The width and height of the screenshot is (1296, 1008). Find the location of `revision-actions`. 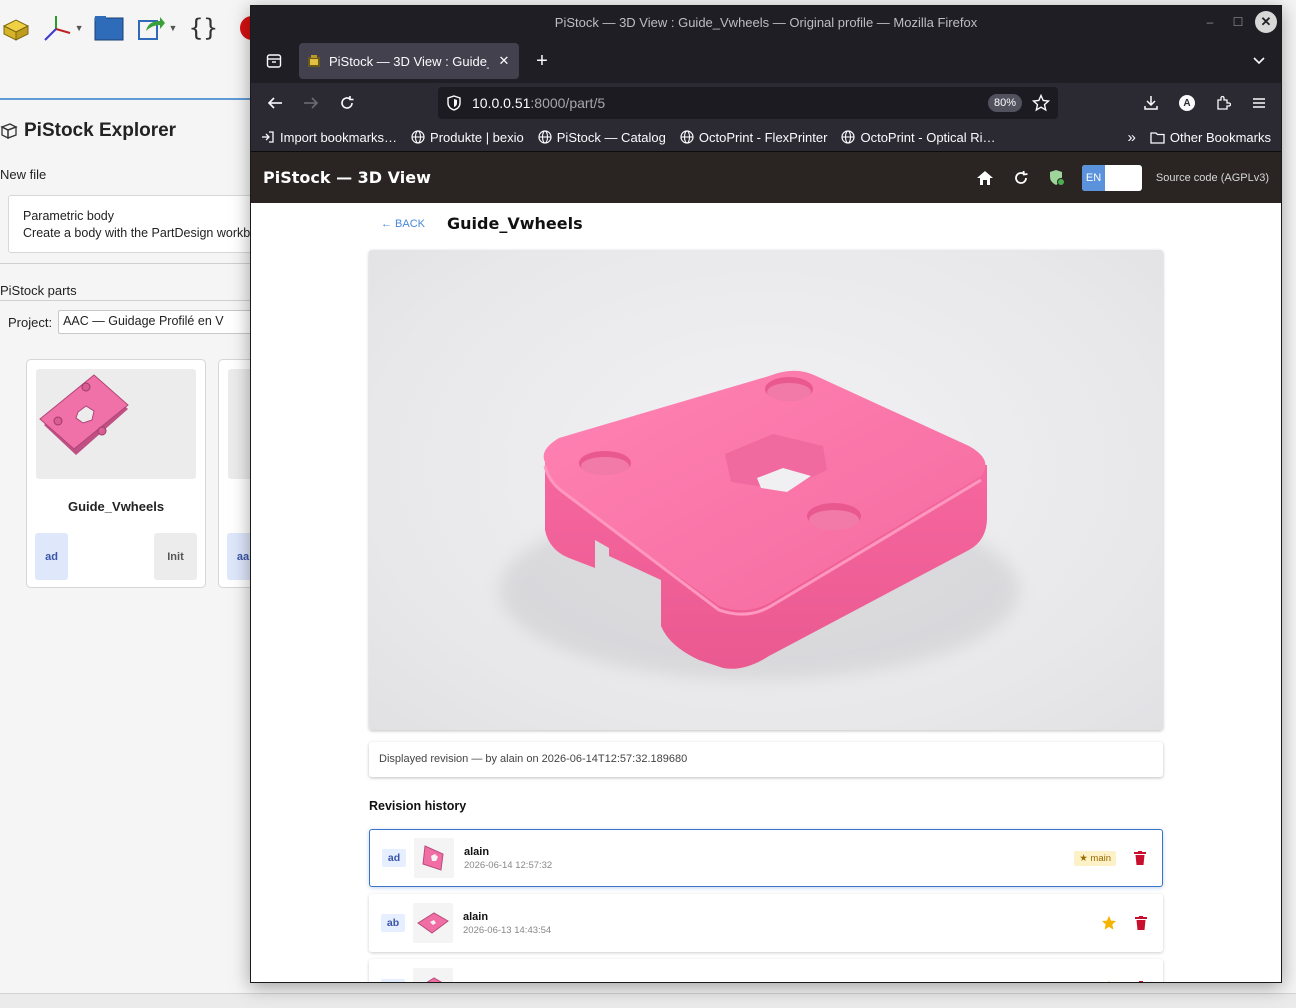

revision-actions is located at coordinates (1125, 970).